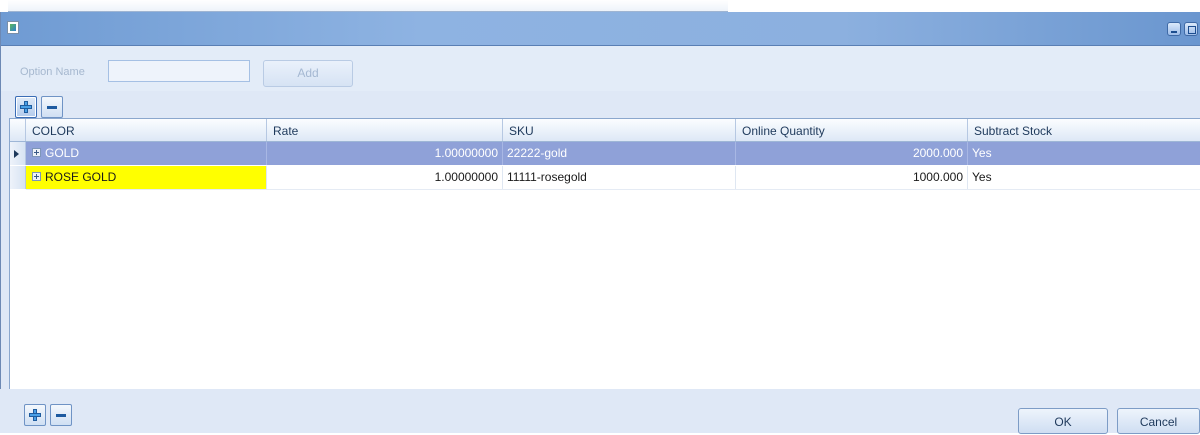 The height and width of the screenshot is (435, 1200). I want to click on cell-color: GOLD, so click(146, 153).